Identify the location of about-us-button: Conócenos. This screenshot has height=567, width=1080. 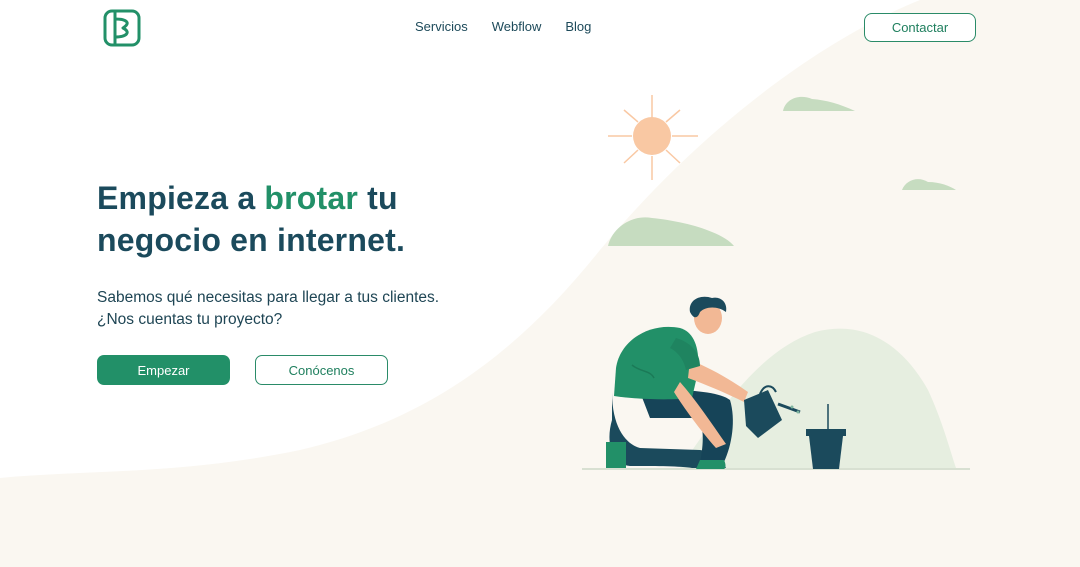
(321, 370).